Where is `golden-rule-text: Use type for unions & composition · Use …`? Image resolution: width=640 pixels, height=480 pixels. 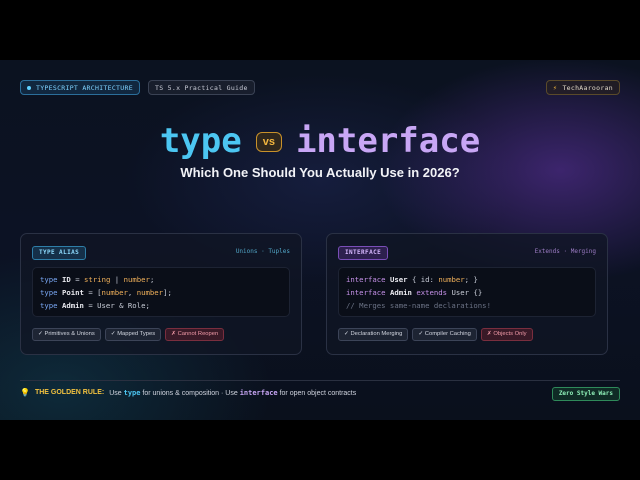 golden-rule-text: Use type for unions & composition · Use … is located at coordinates (233, 392).